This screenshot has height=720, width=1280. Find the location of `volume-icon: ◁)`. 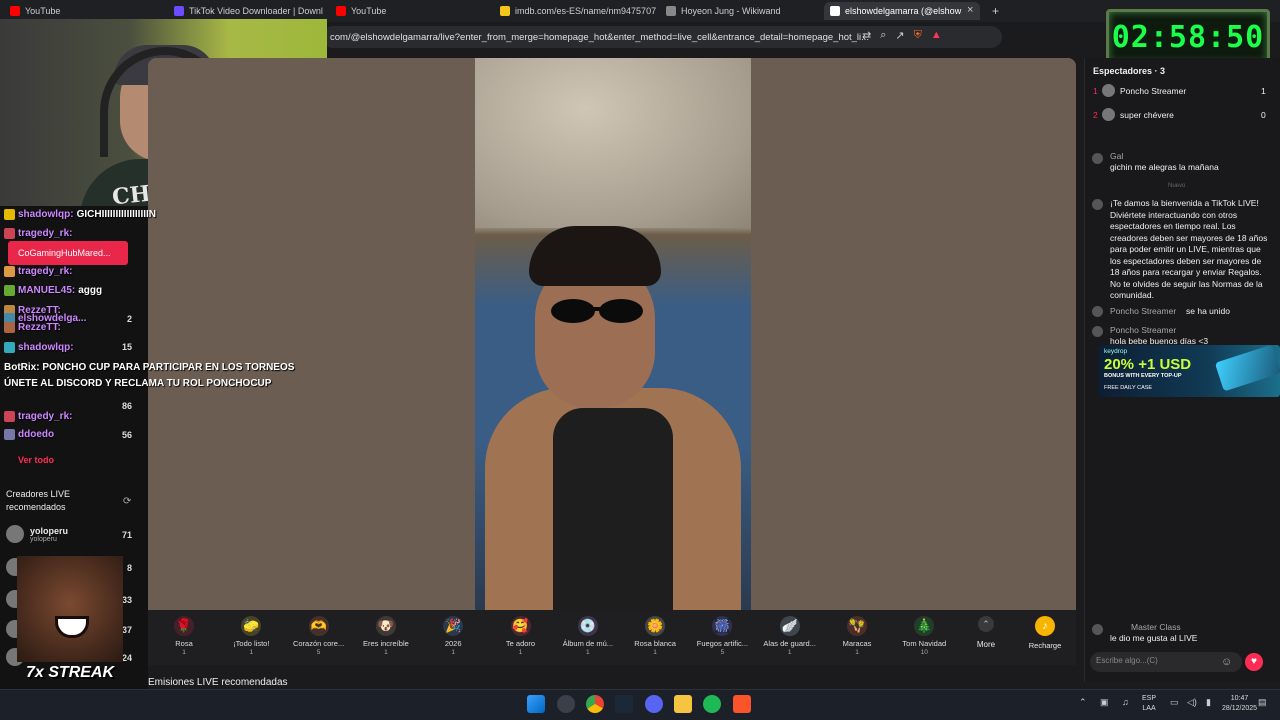

volume-icon: ◁) is located at coordinates (1192, 702).